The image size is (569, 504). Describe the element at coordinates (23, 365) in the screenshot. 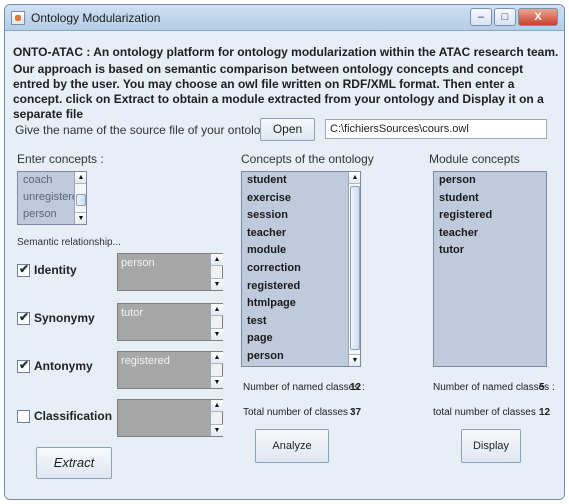

I see `antonymy-checkbox` at that location.